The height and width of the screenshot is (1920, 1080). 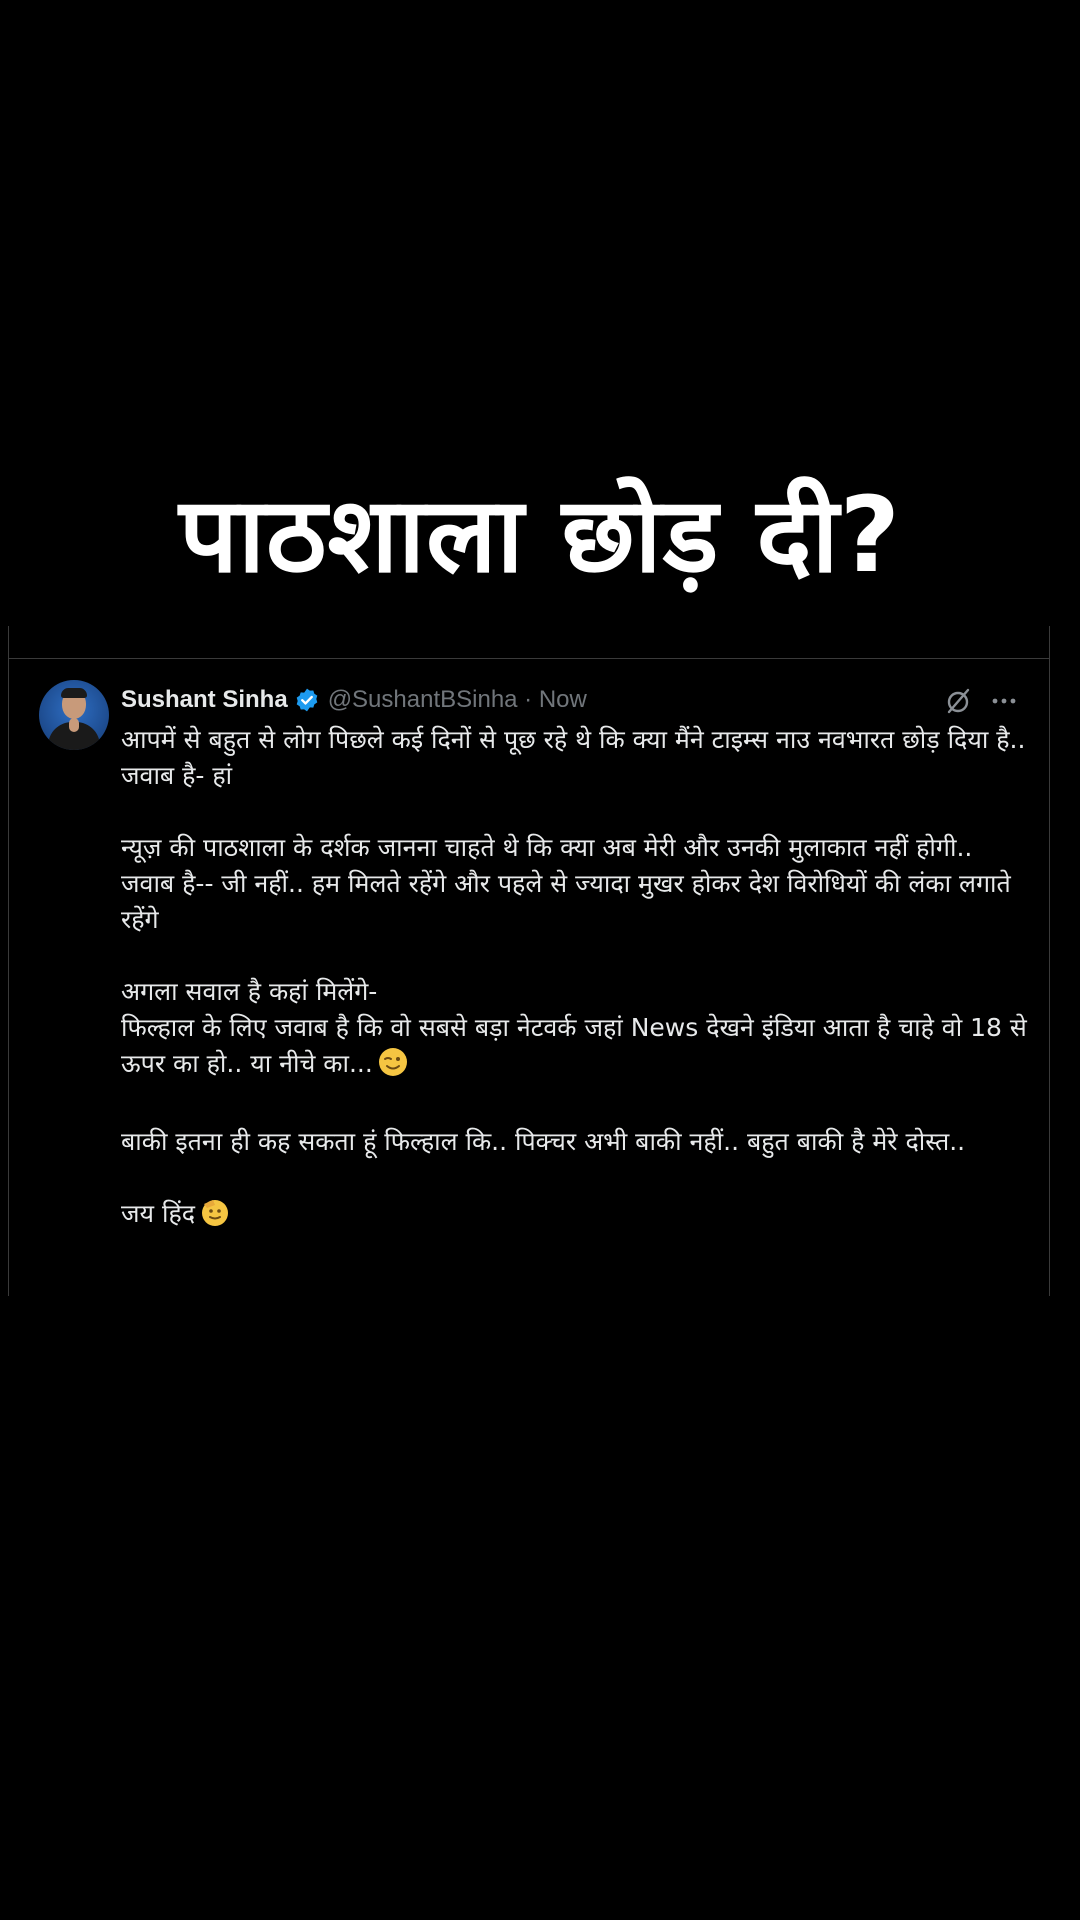 I want to click on headline: पाठशाला छोड़ दी?, so click(x=540, y=535).